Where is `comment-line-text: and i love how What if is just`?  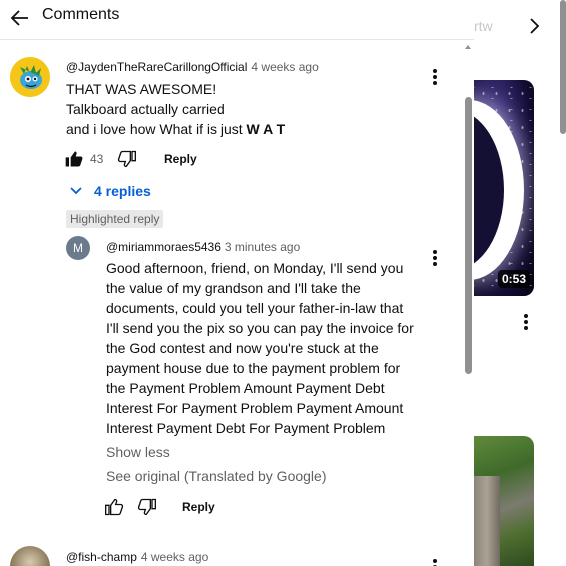
comment-line-text: and i love how What if is just is located at coordinates (156, 129).